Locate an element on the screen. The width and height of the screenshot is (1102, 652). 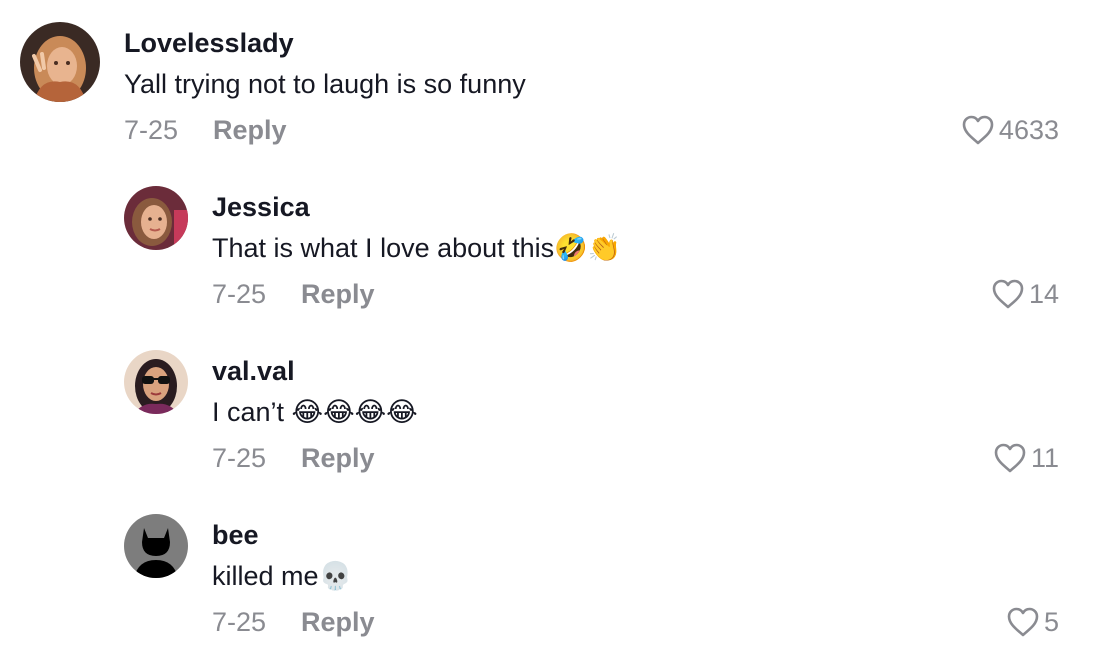
like-count: 4633 is located at coordinates (1028, 130).